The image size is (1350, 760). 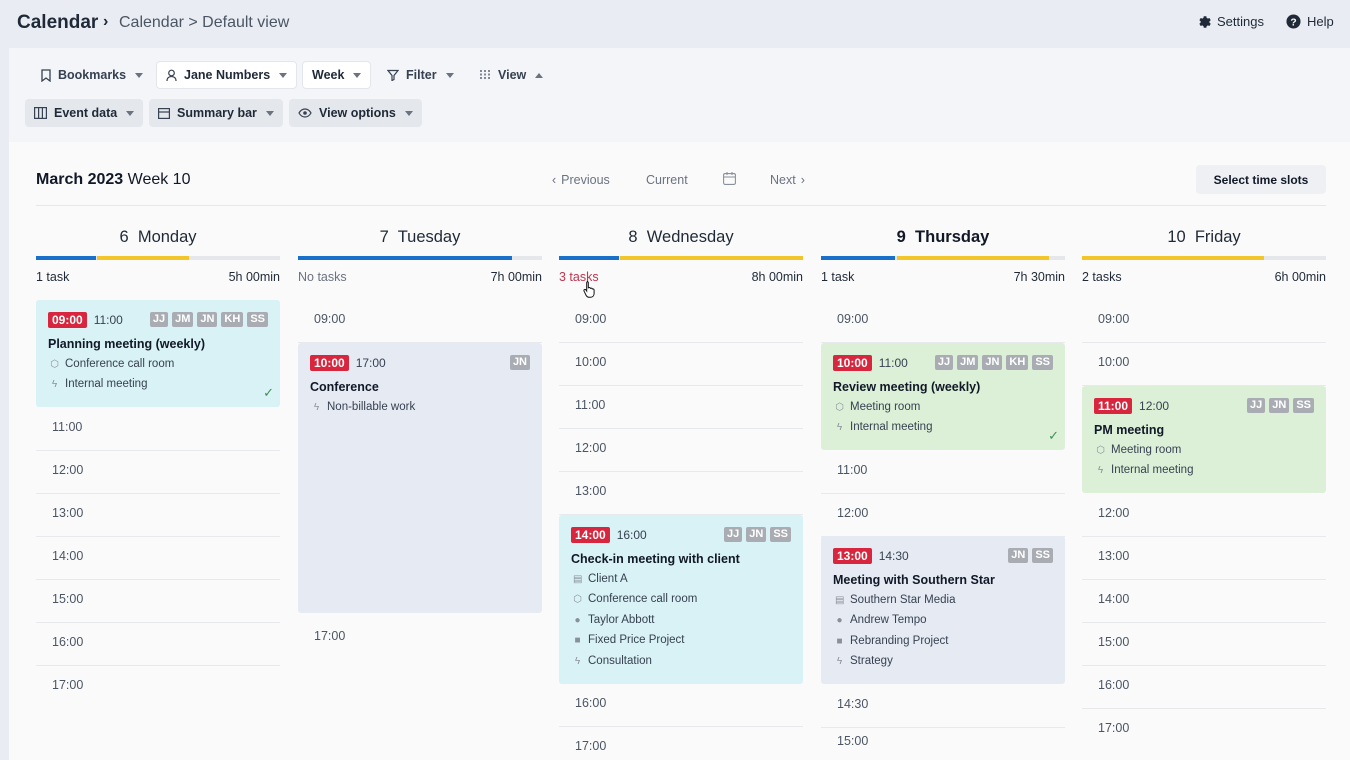 I want to click on view-dropdown: View, so click(x=511, y=75).